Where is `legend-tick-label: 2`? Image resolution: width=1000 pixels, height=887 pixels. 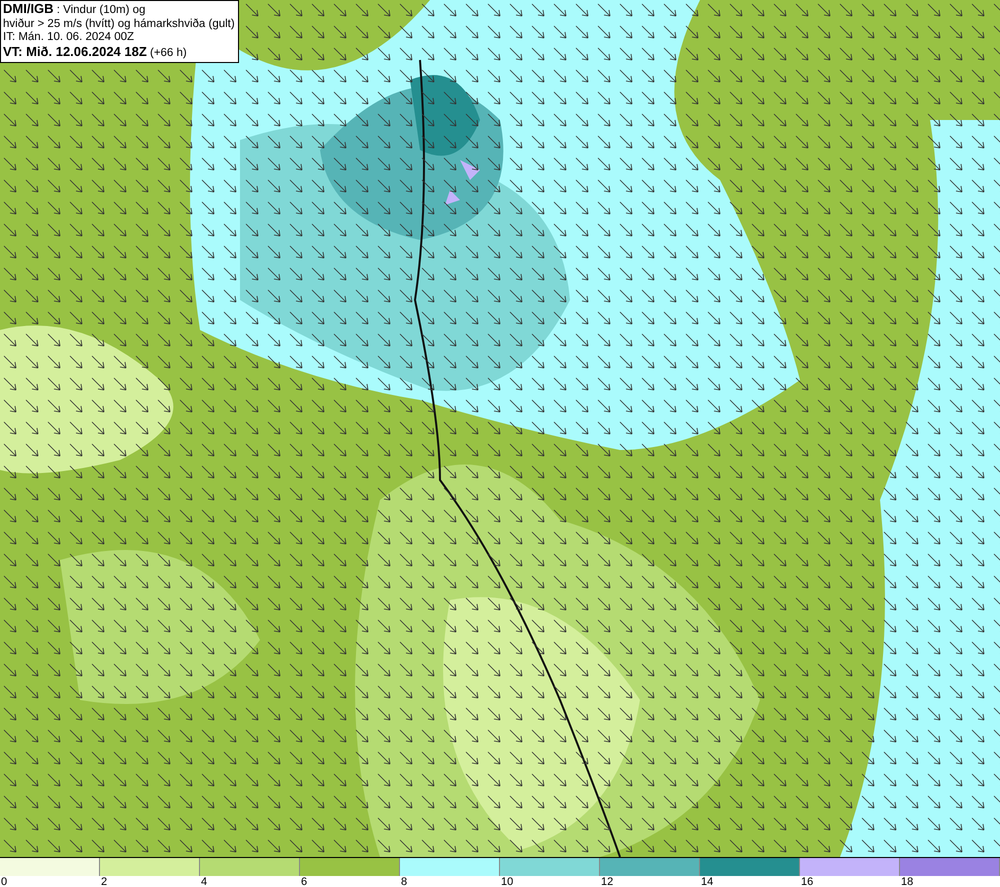 legend-tick-label: 2 is located at coordinates (104, 881).